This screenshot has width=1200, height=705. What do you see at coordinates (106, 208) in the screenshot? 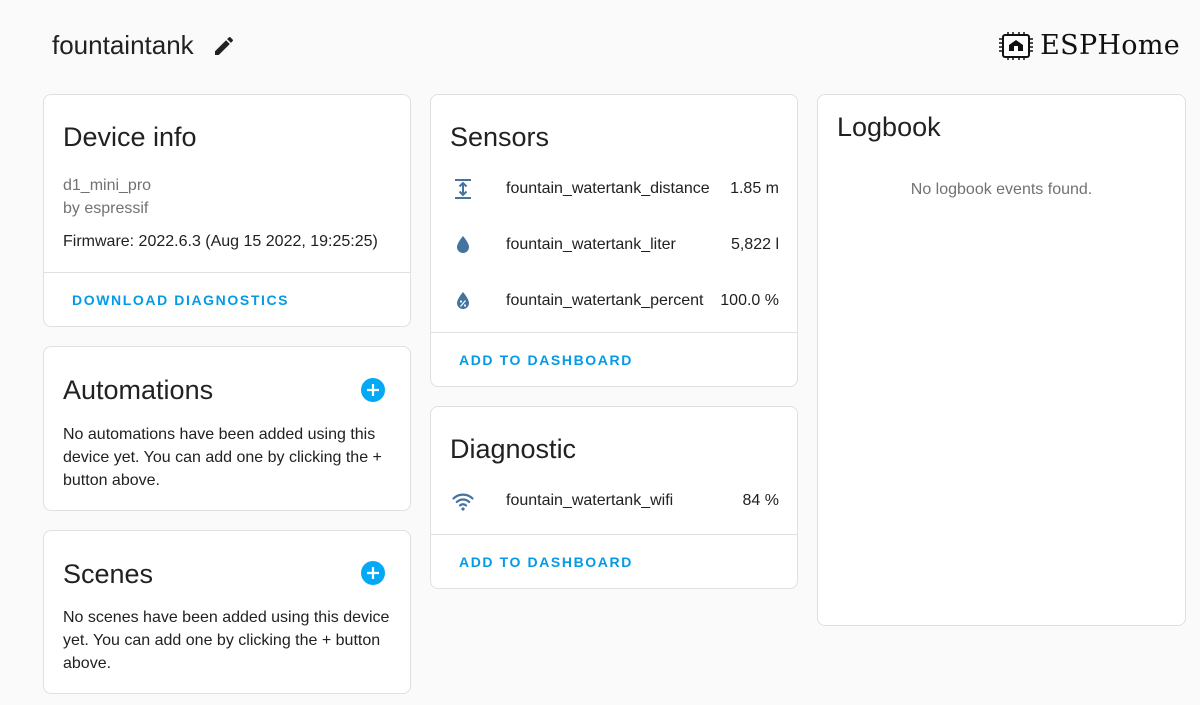
I see `device-manufacturer: by espressif` at bounding box center [106, 208].